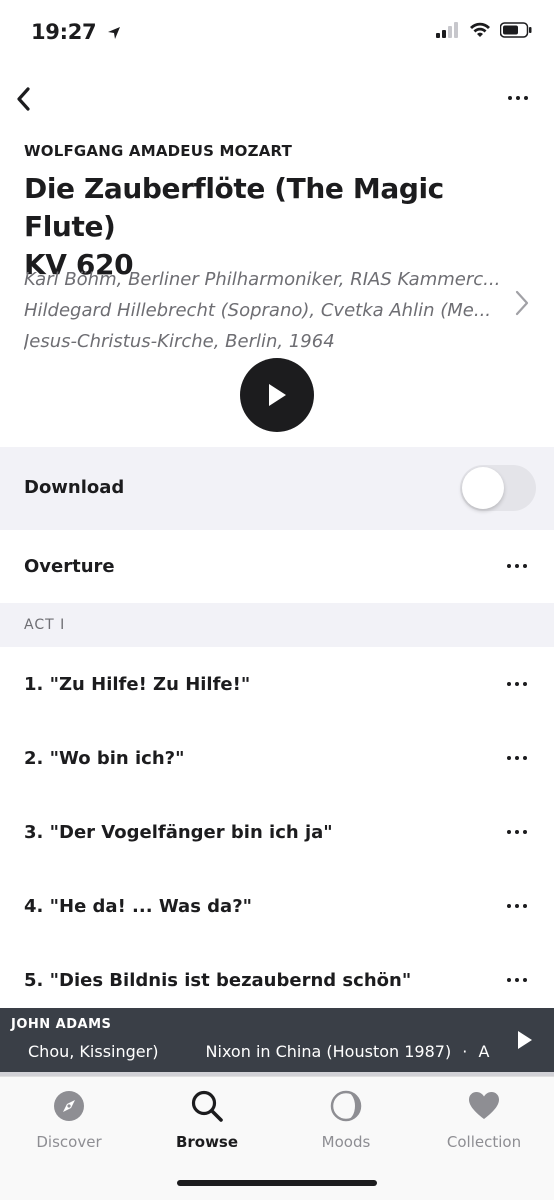  Describe the element at coordinates (69, 1106) in the screenshot. I see `compass-icon` at that location.